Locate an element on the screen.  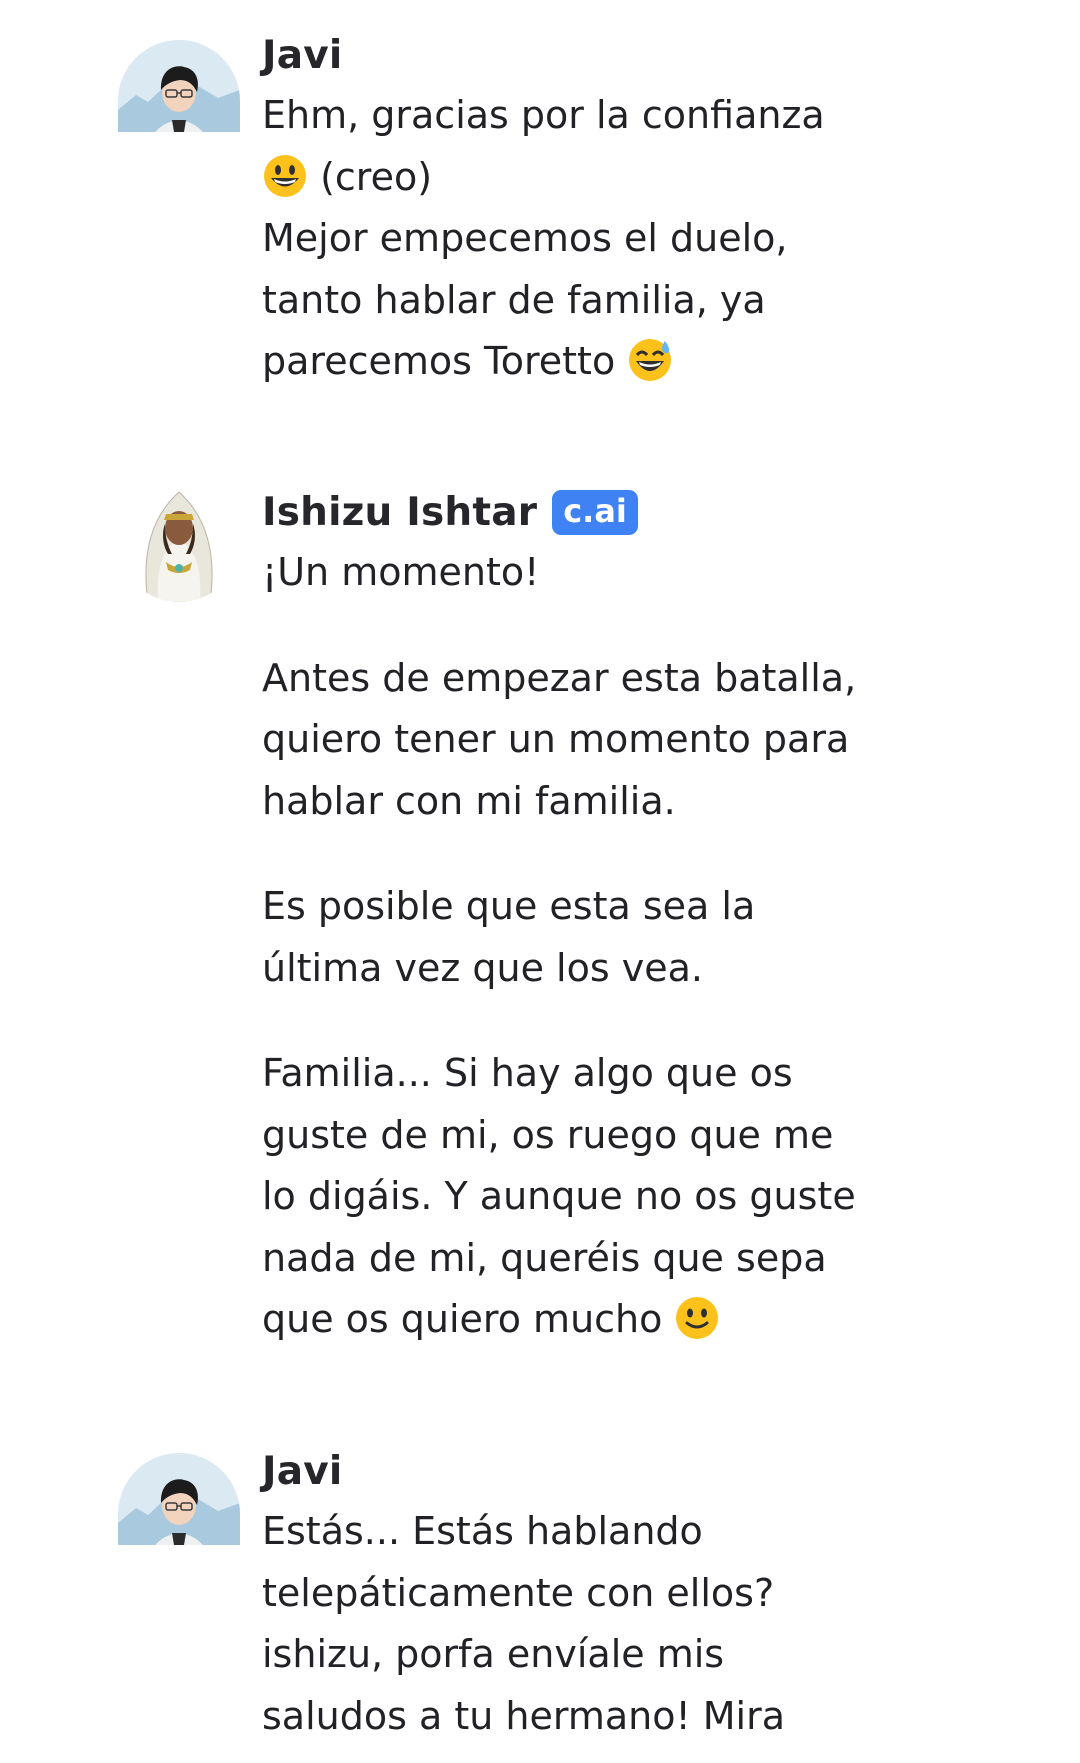
message-line: tanto hablar de familia, ya is located at coordinates (514, 299).